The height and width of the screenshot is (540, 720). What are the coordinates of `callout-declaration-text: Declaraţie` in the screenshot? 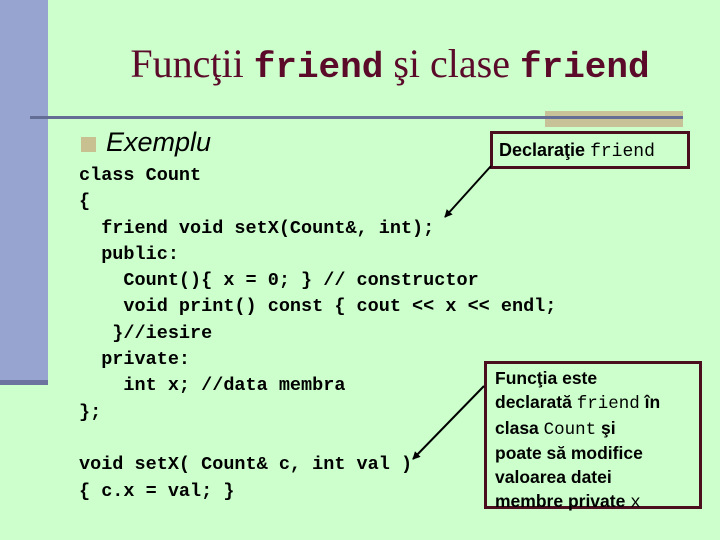 It's located at (545, 150).